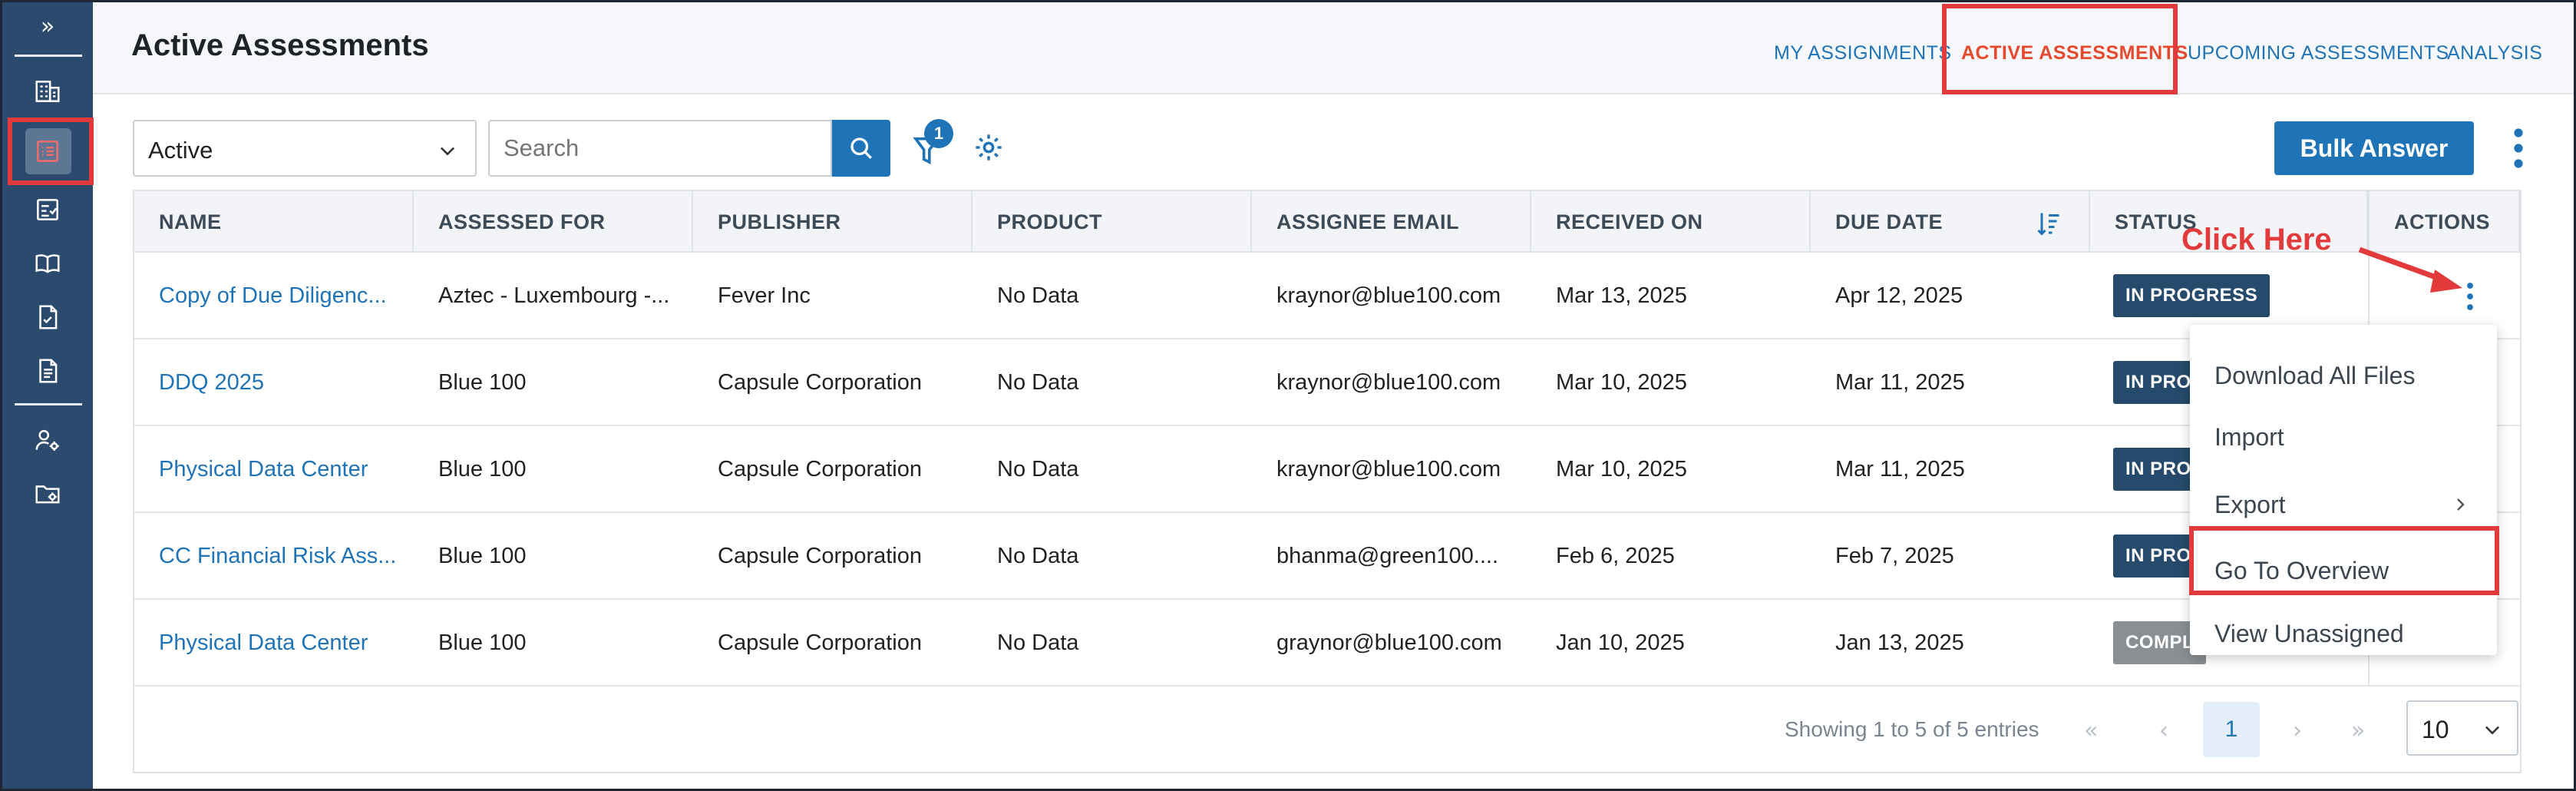  I want to click on column-header-product: PRODUCT, so click(1112, 222).